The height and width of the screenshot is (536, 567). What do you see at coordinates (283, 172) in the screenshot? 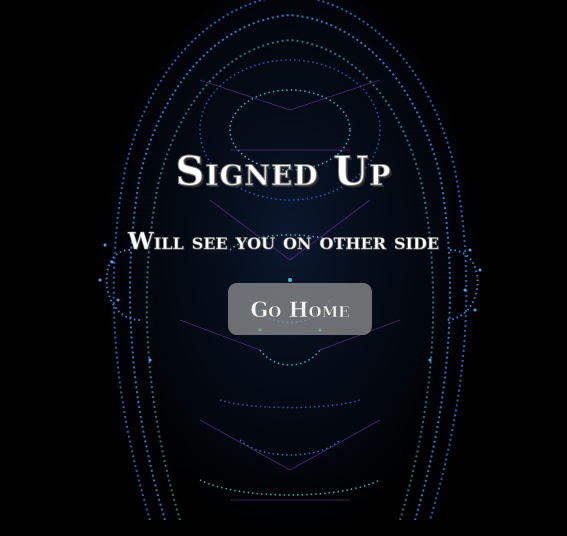
I see `page-title: Signed Up` at bounding box center [283, 172].